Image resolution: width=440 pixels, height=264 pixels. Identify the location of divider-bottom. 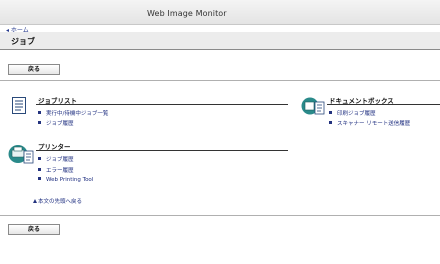
(220, 215).